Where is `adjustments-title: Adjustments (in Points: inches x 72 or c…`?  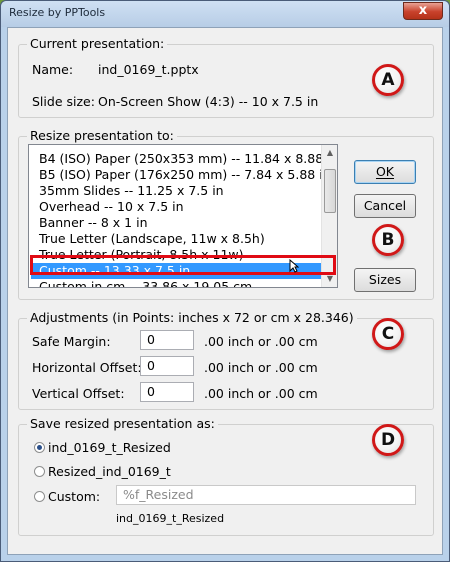 adjustments-title: Adjustments (in Points: inches x 72 or c… is located at coordinates (192, 317).